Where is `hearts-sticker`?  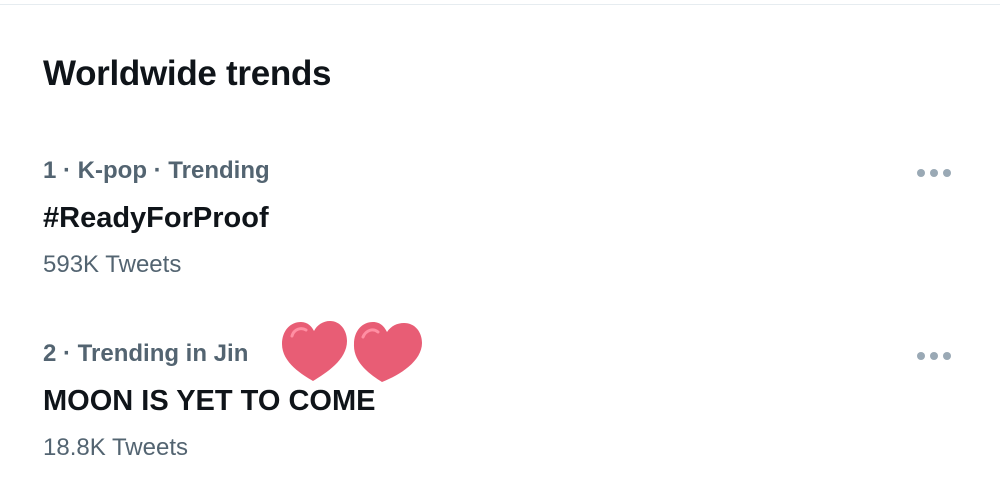
hearts-sticker is located at coordinates (352, 351).